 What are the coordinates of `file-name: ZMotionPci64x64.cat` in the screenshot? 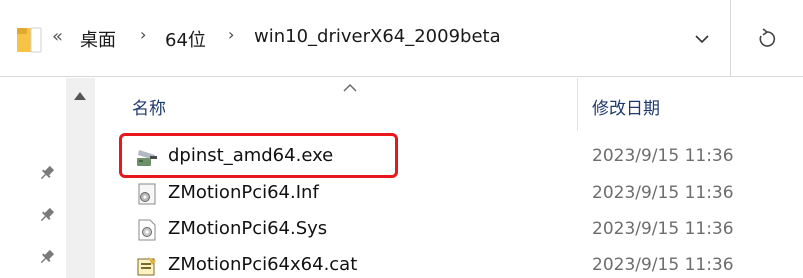 It's located at (263, 264).